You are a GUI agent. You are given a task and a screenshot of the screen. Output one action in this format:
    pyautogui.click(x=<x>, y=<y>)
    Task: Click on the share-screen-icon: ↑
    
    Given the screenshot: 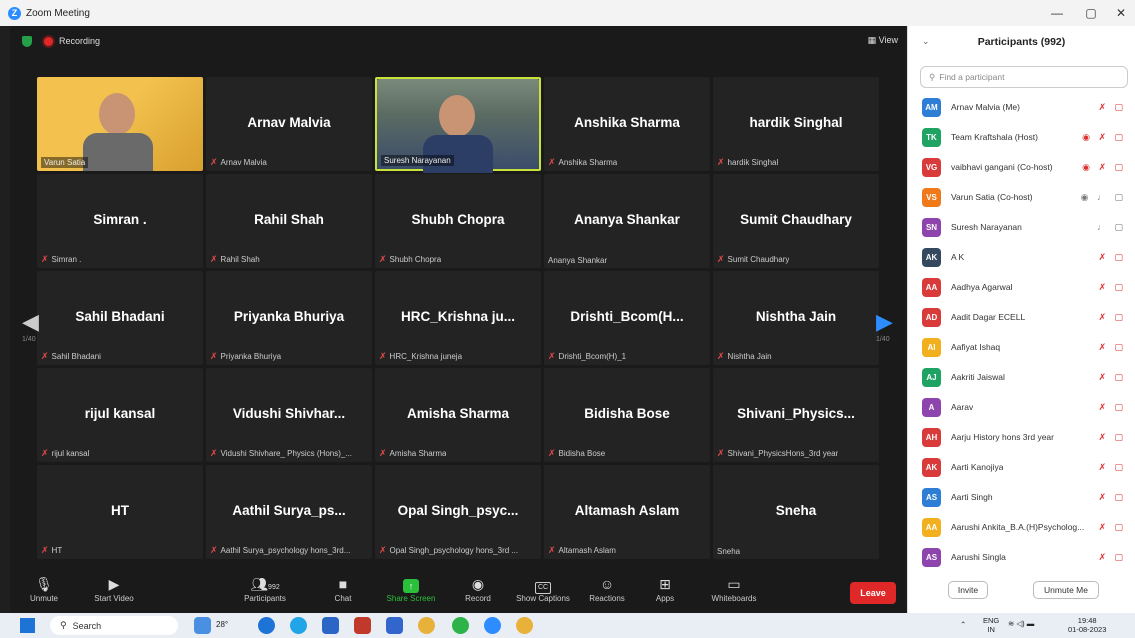 What is the action you would take?
    pyautogui.click(x=411, y=584)
    